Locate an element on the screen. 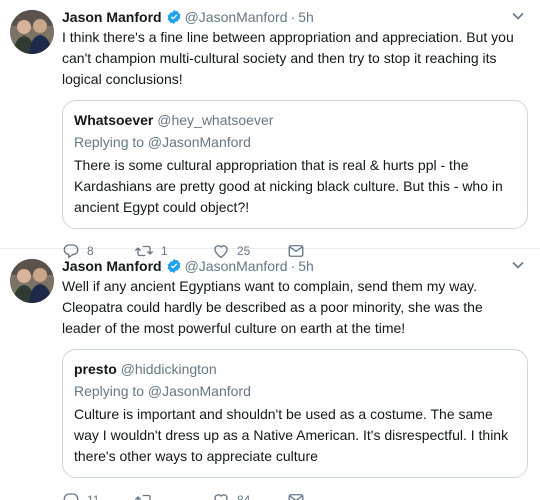 The width and height of the screenshot is (540, 500). tweet-actions: 11 84 is located at coordinates (295, 495).